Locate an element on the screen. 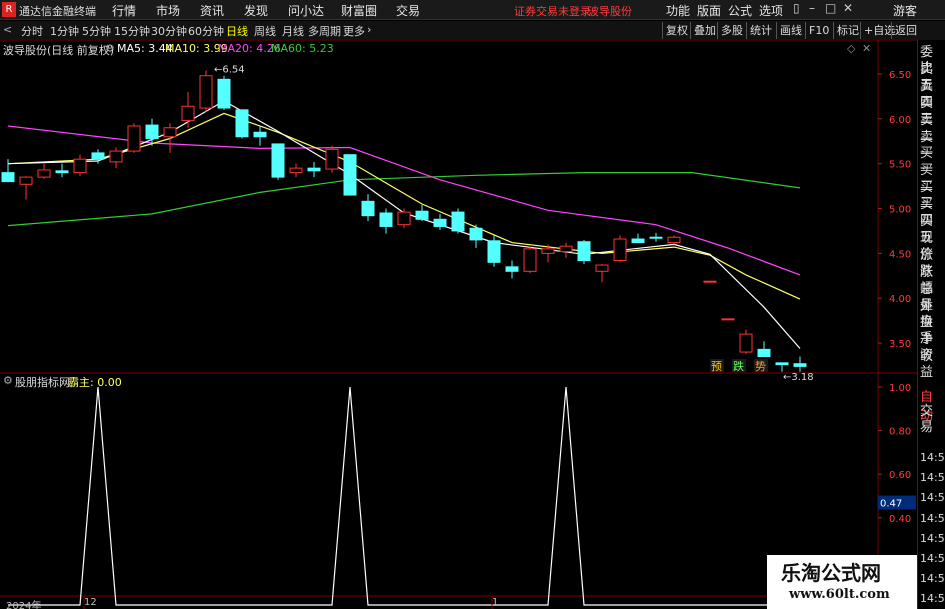 The image size is (945, 609). indicator-name: 股朋指标网 is located at coordinates (42, 382).